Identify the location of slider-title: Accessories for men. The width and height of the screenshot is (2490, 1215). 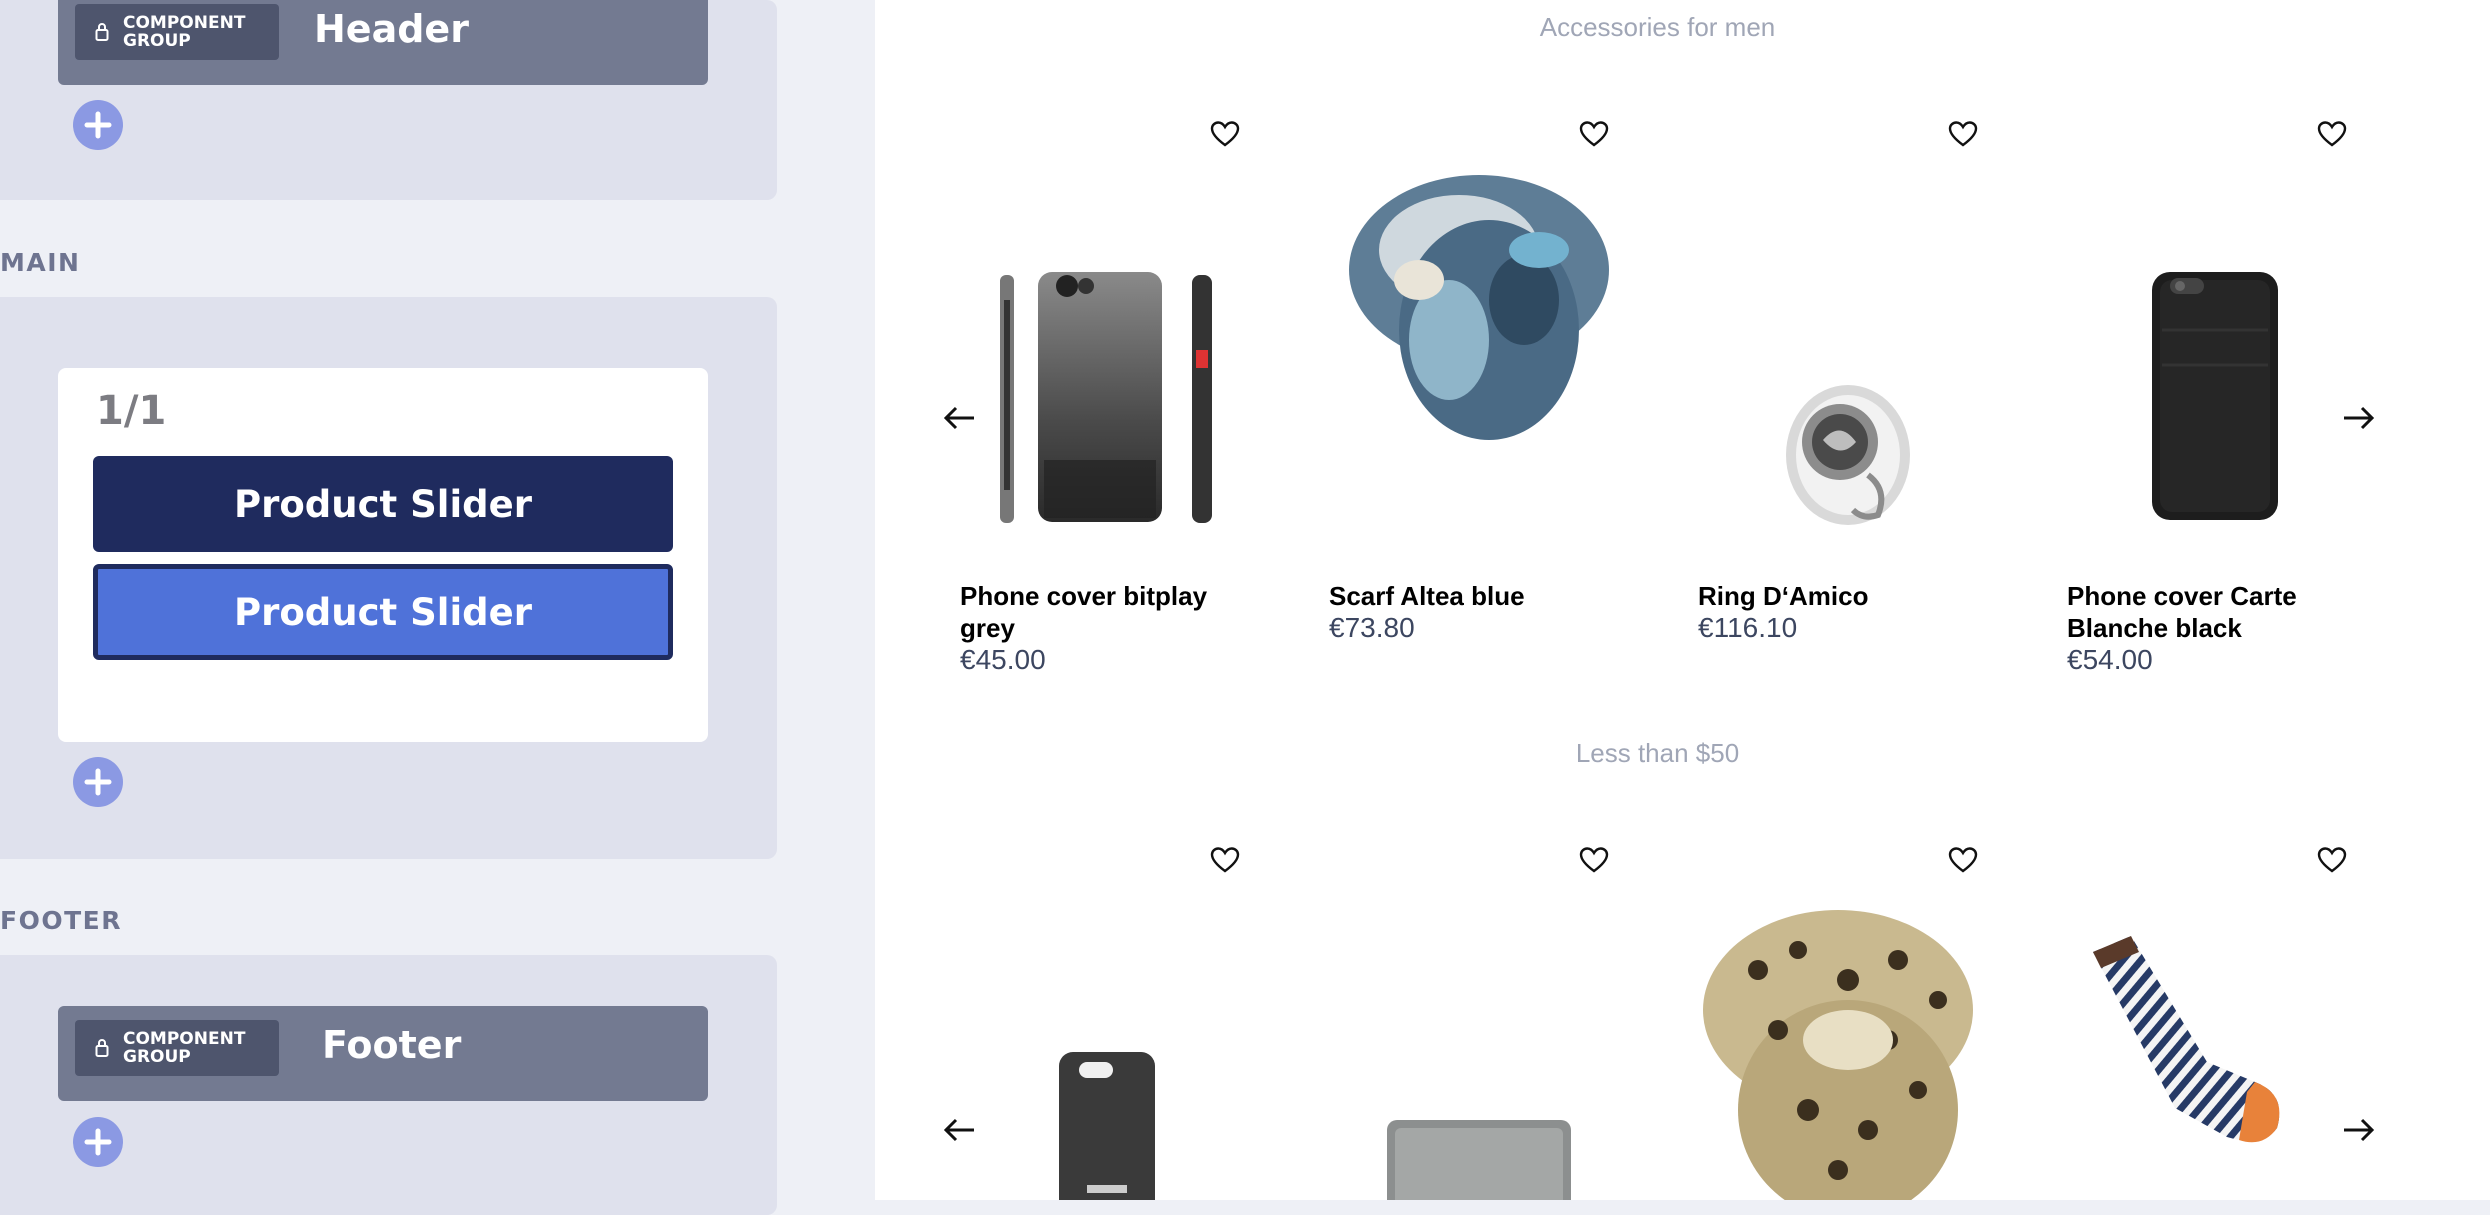
(1657, 27).